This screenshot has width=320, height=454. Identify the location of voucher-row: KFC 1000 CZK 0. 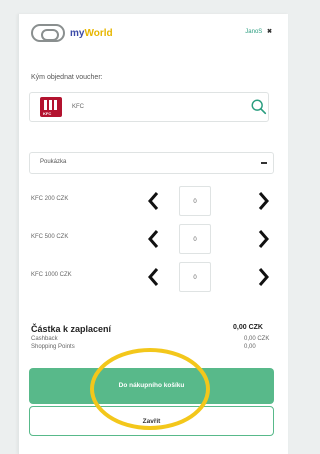
(154, 277).